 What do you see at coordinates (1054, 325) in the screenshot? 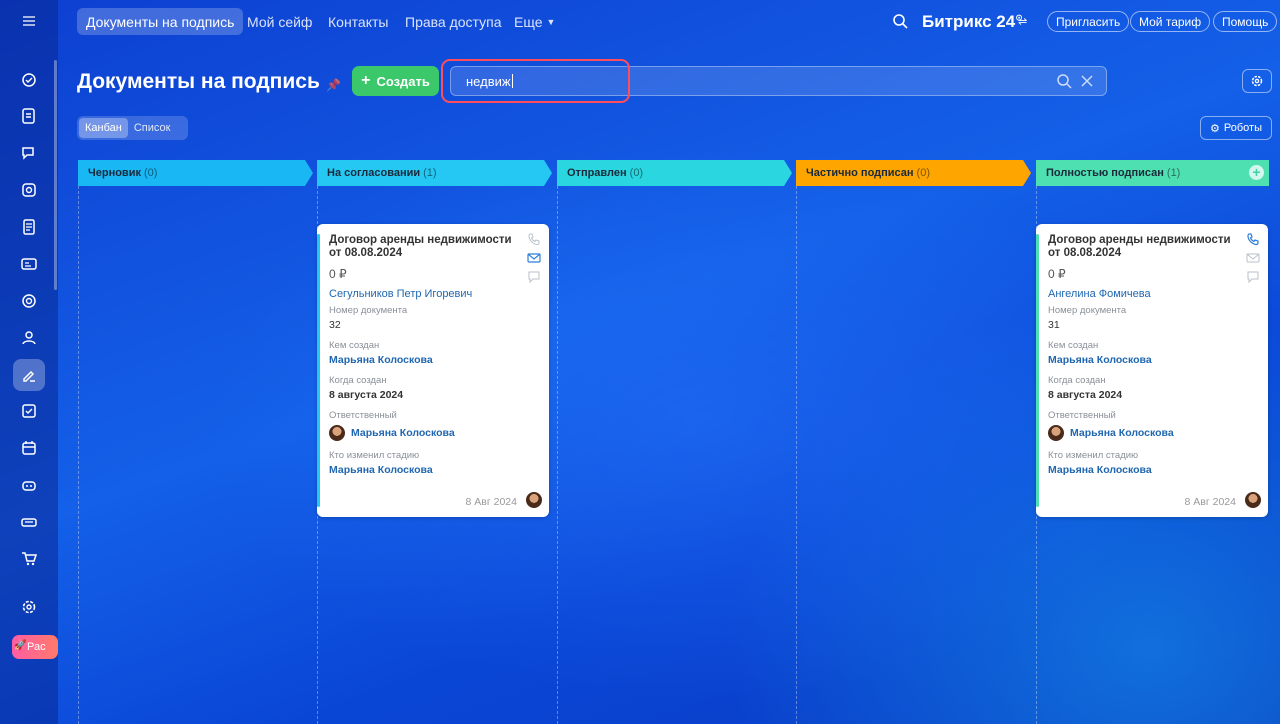
I see `doc-number: 31` at bounding box center [1054, 325].